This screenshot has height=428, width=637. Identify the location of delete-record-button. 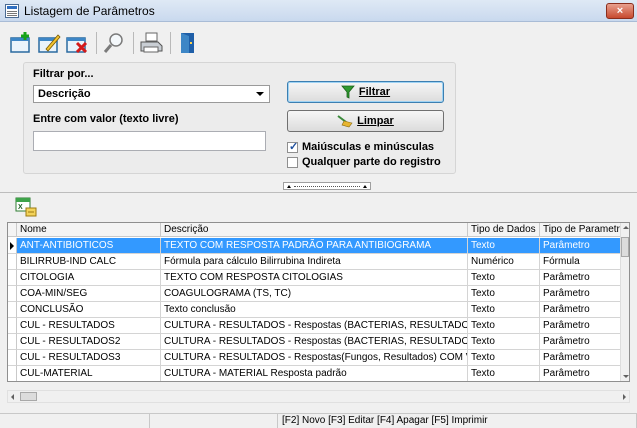
(77, 43).